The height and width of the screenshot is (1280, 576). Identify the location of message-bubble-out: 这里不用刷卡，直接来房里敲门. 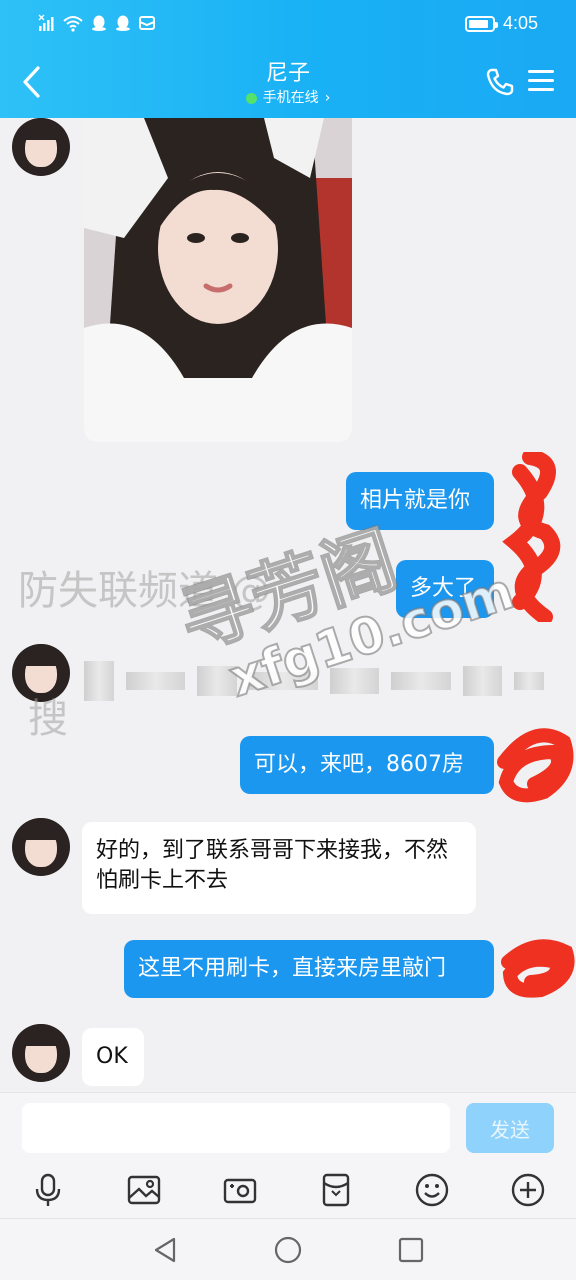
(309, 969).